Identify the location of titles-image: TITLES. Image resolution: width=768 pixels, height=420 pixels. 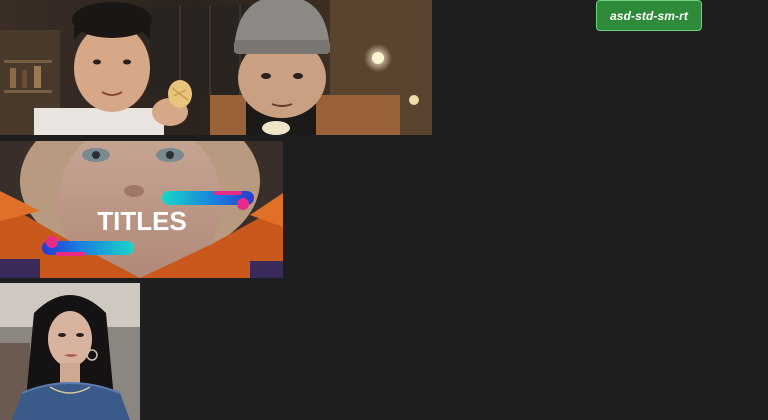
(141, 209).